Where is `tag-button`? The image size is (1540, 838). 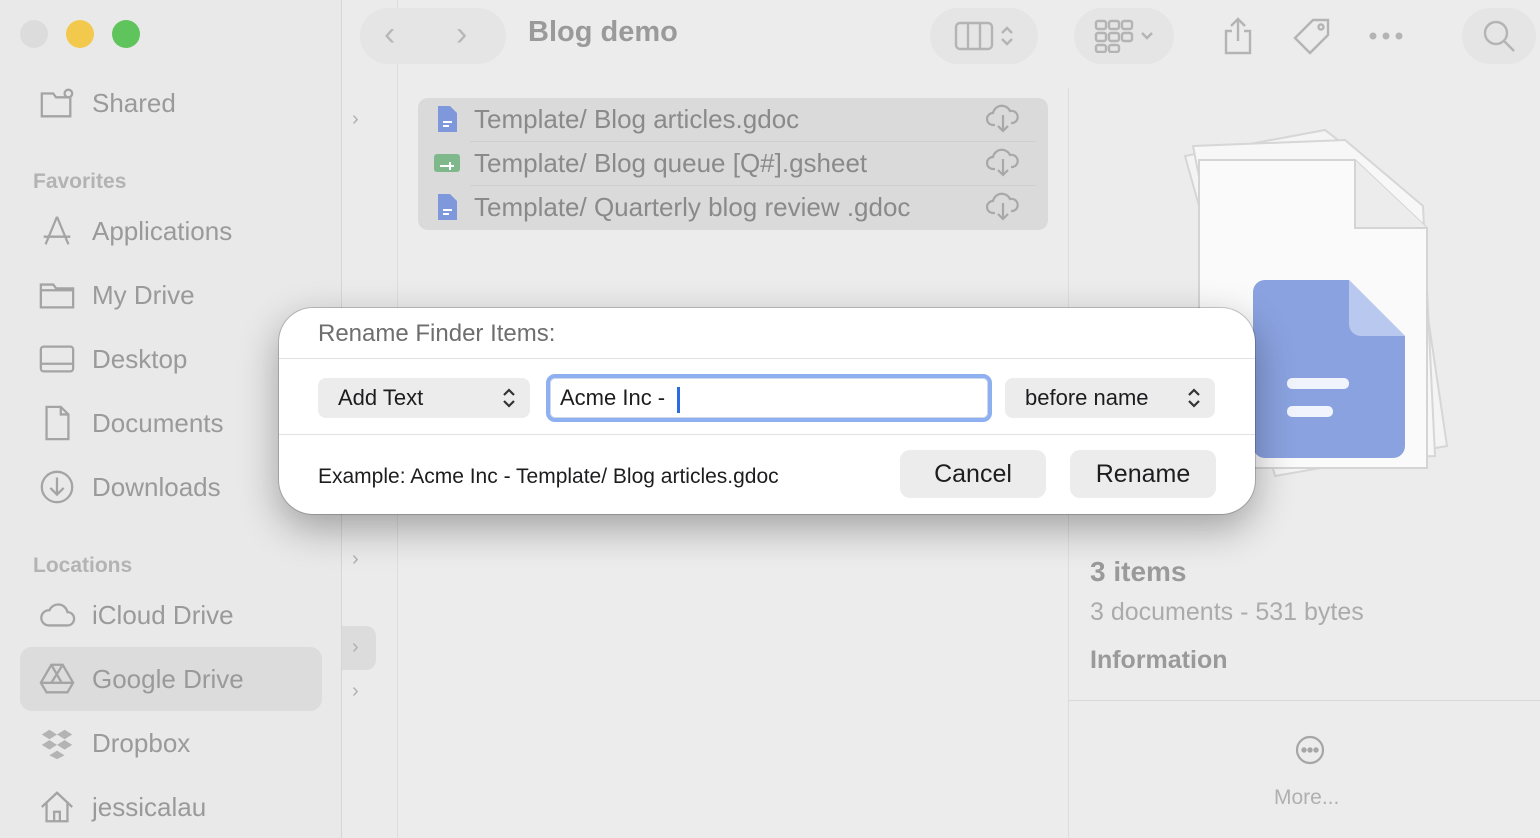 tag-button is located at coordinates (1312, 36).